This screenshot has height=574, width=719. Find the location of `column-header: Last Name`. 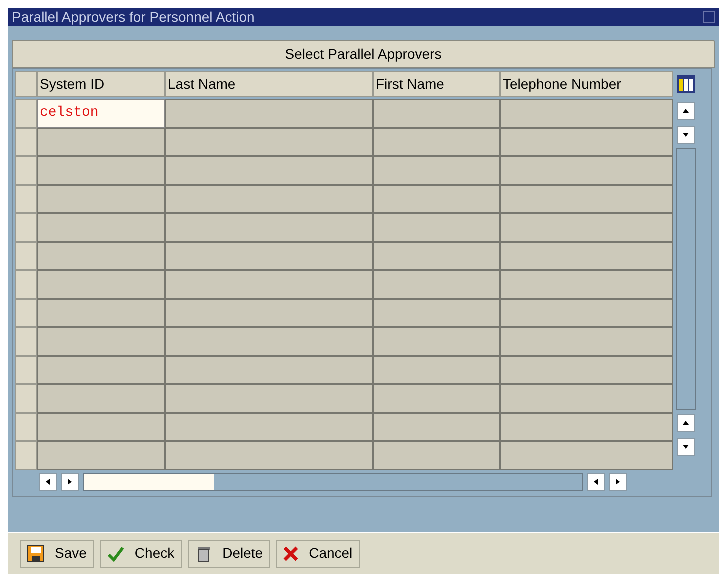

column-header: Last Name is located at coordinates (269, 84).